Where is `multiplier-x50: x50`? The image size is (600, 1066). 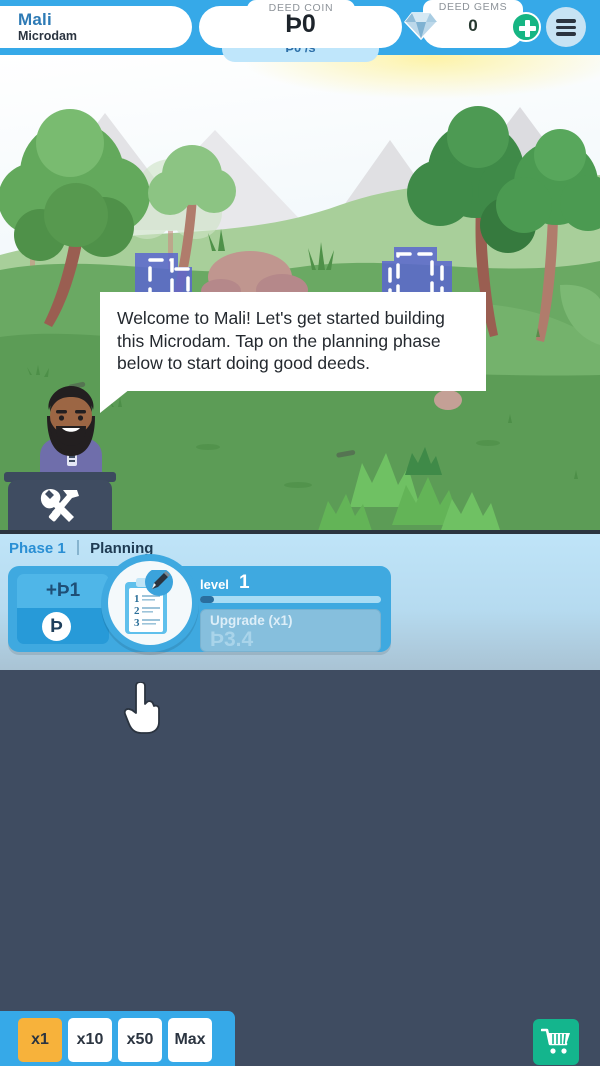
multiplier-x50: x50 is located at coordinates (140, 1040).